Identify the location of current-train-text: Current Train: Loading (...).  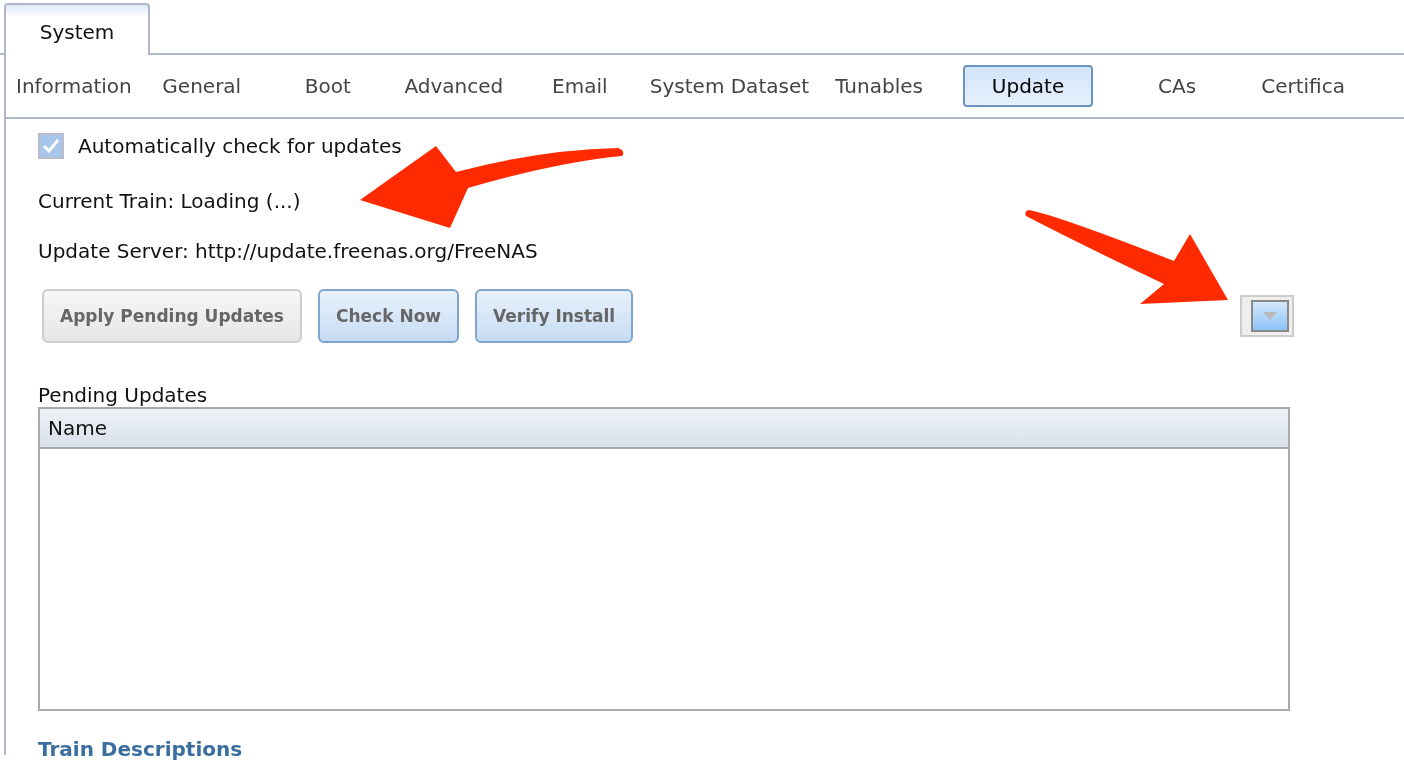
(170, 201).